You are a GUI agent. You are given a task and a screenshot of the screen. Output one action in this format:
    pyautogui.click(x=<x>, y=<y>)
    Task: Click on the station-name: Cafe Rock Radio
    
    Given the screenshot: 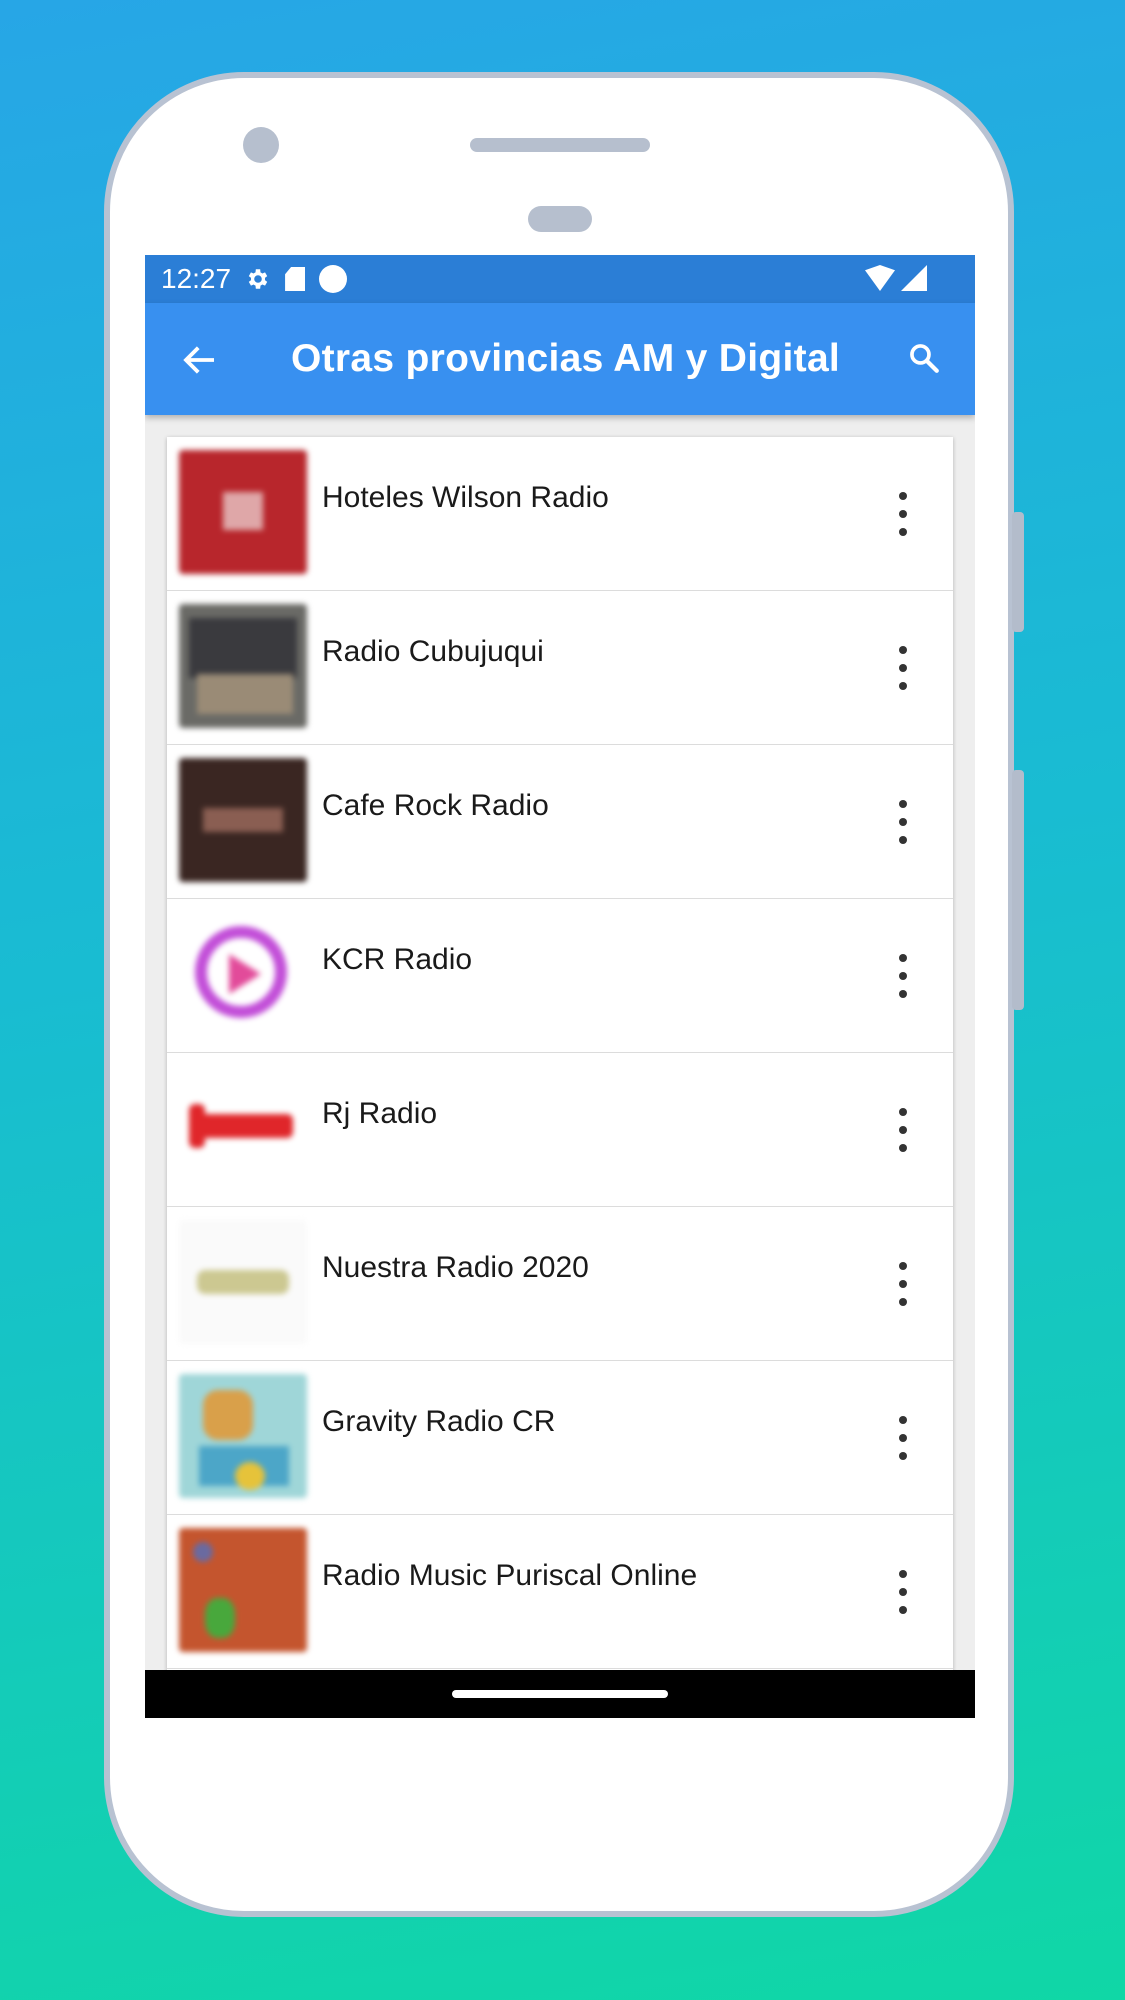 What is the action you would take?
    pyautogui.click(x=435, y=805)
    